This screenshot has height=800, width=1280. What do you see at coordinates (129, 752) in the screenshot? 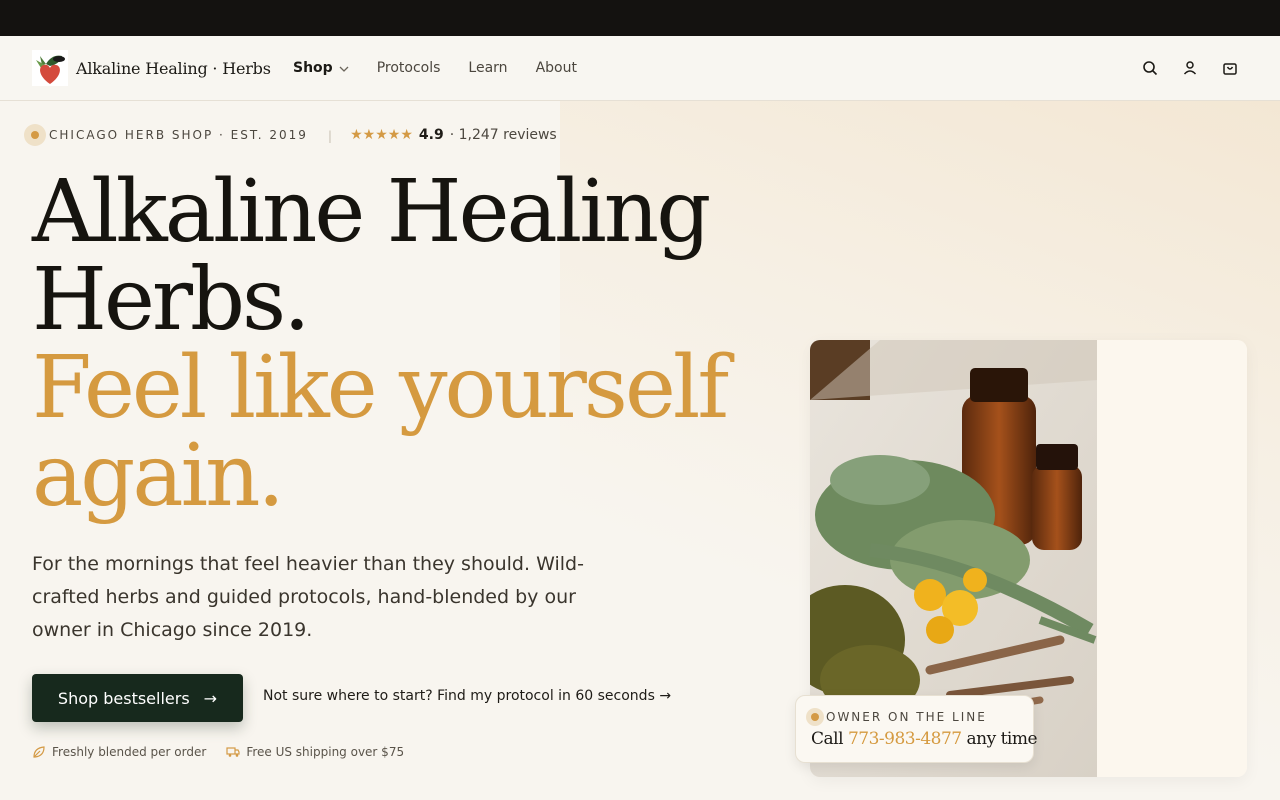
I see `perk-label: Freshly blended per order` at bounding box center [129, 752].